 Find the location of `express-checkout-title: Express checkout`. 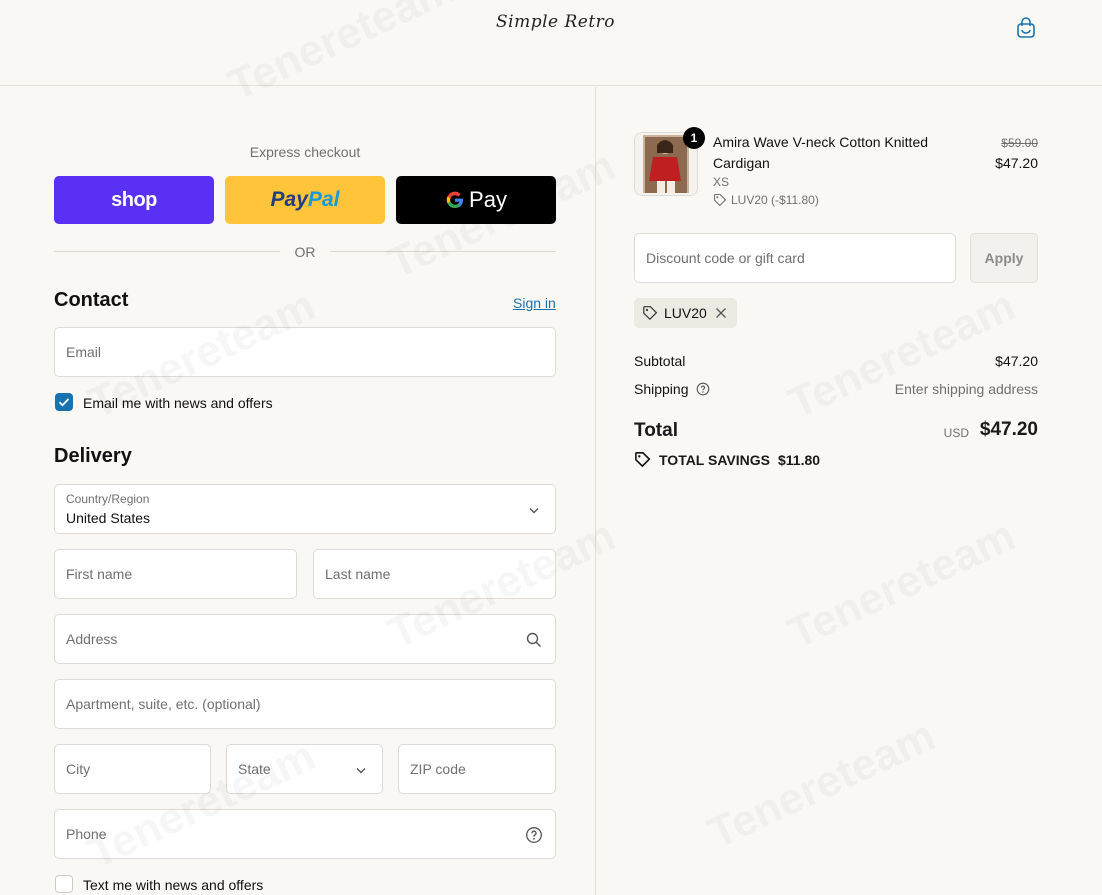

express-checkout-title: Express checkout is located at coordinates (305, 152).